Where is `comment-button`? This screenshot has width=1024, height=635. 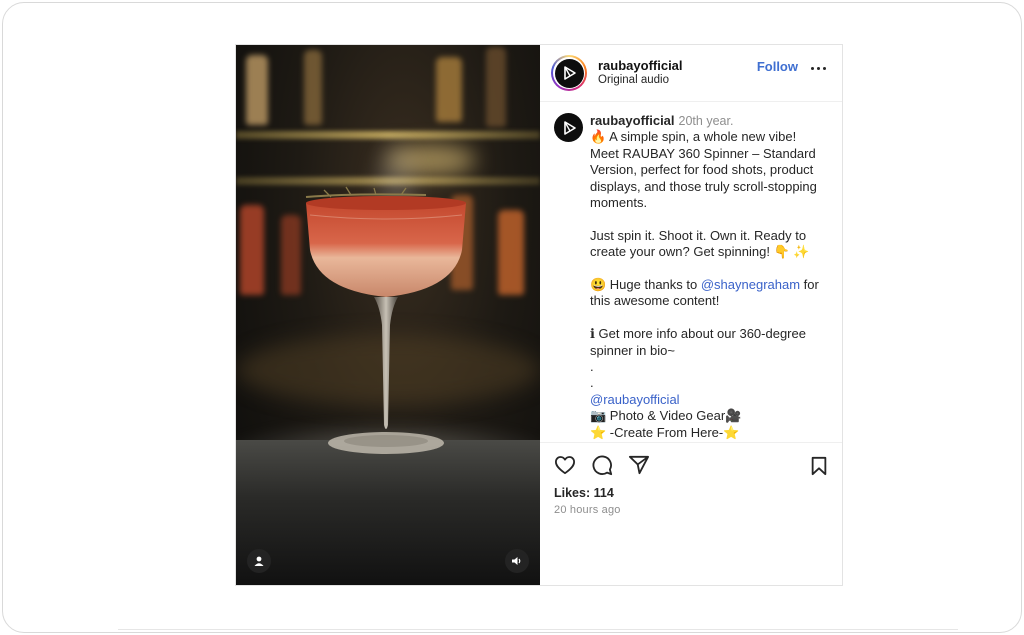 comment-button is located at coordinates (602, 465).